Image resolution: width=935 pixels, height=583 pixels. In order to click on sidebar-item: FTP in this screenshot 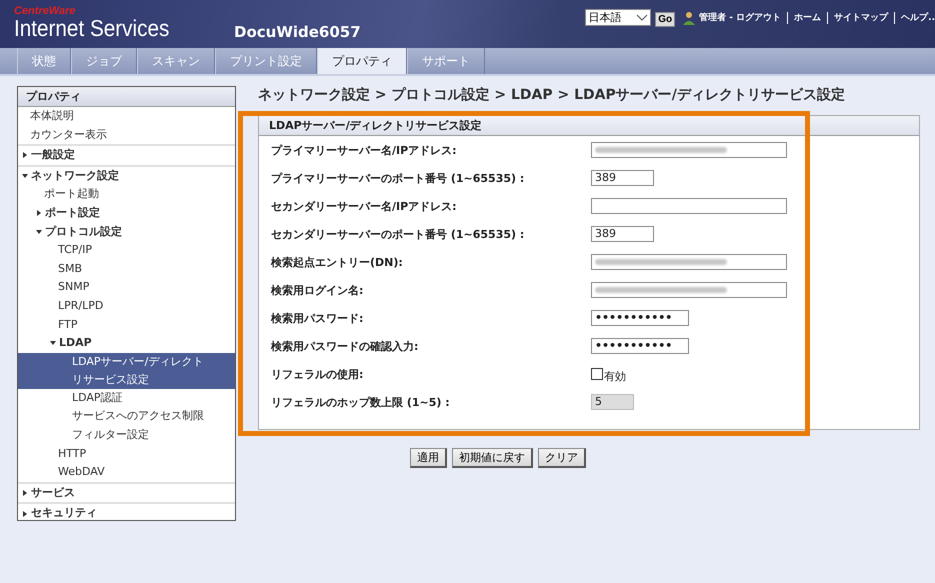, I will do `click(126, 325)`.